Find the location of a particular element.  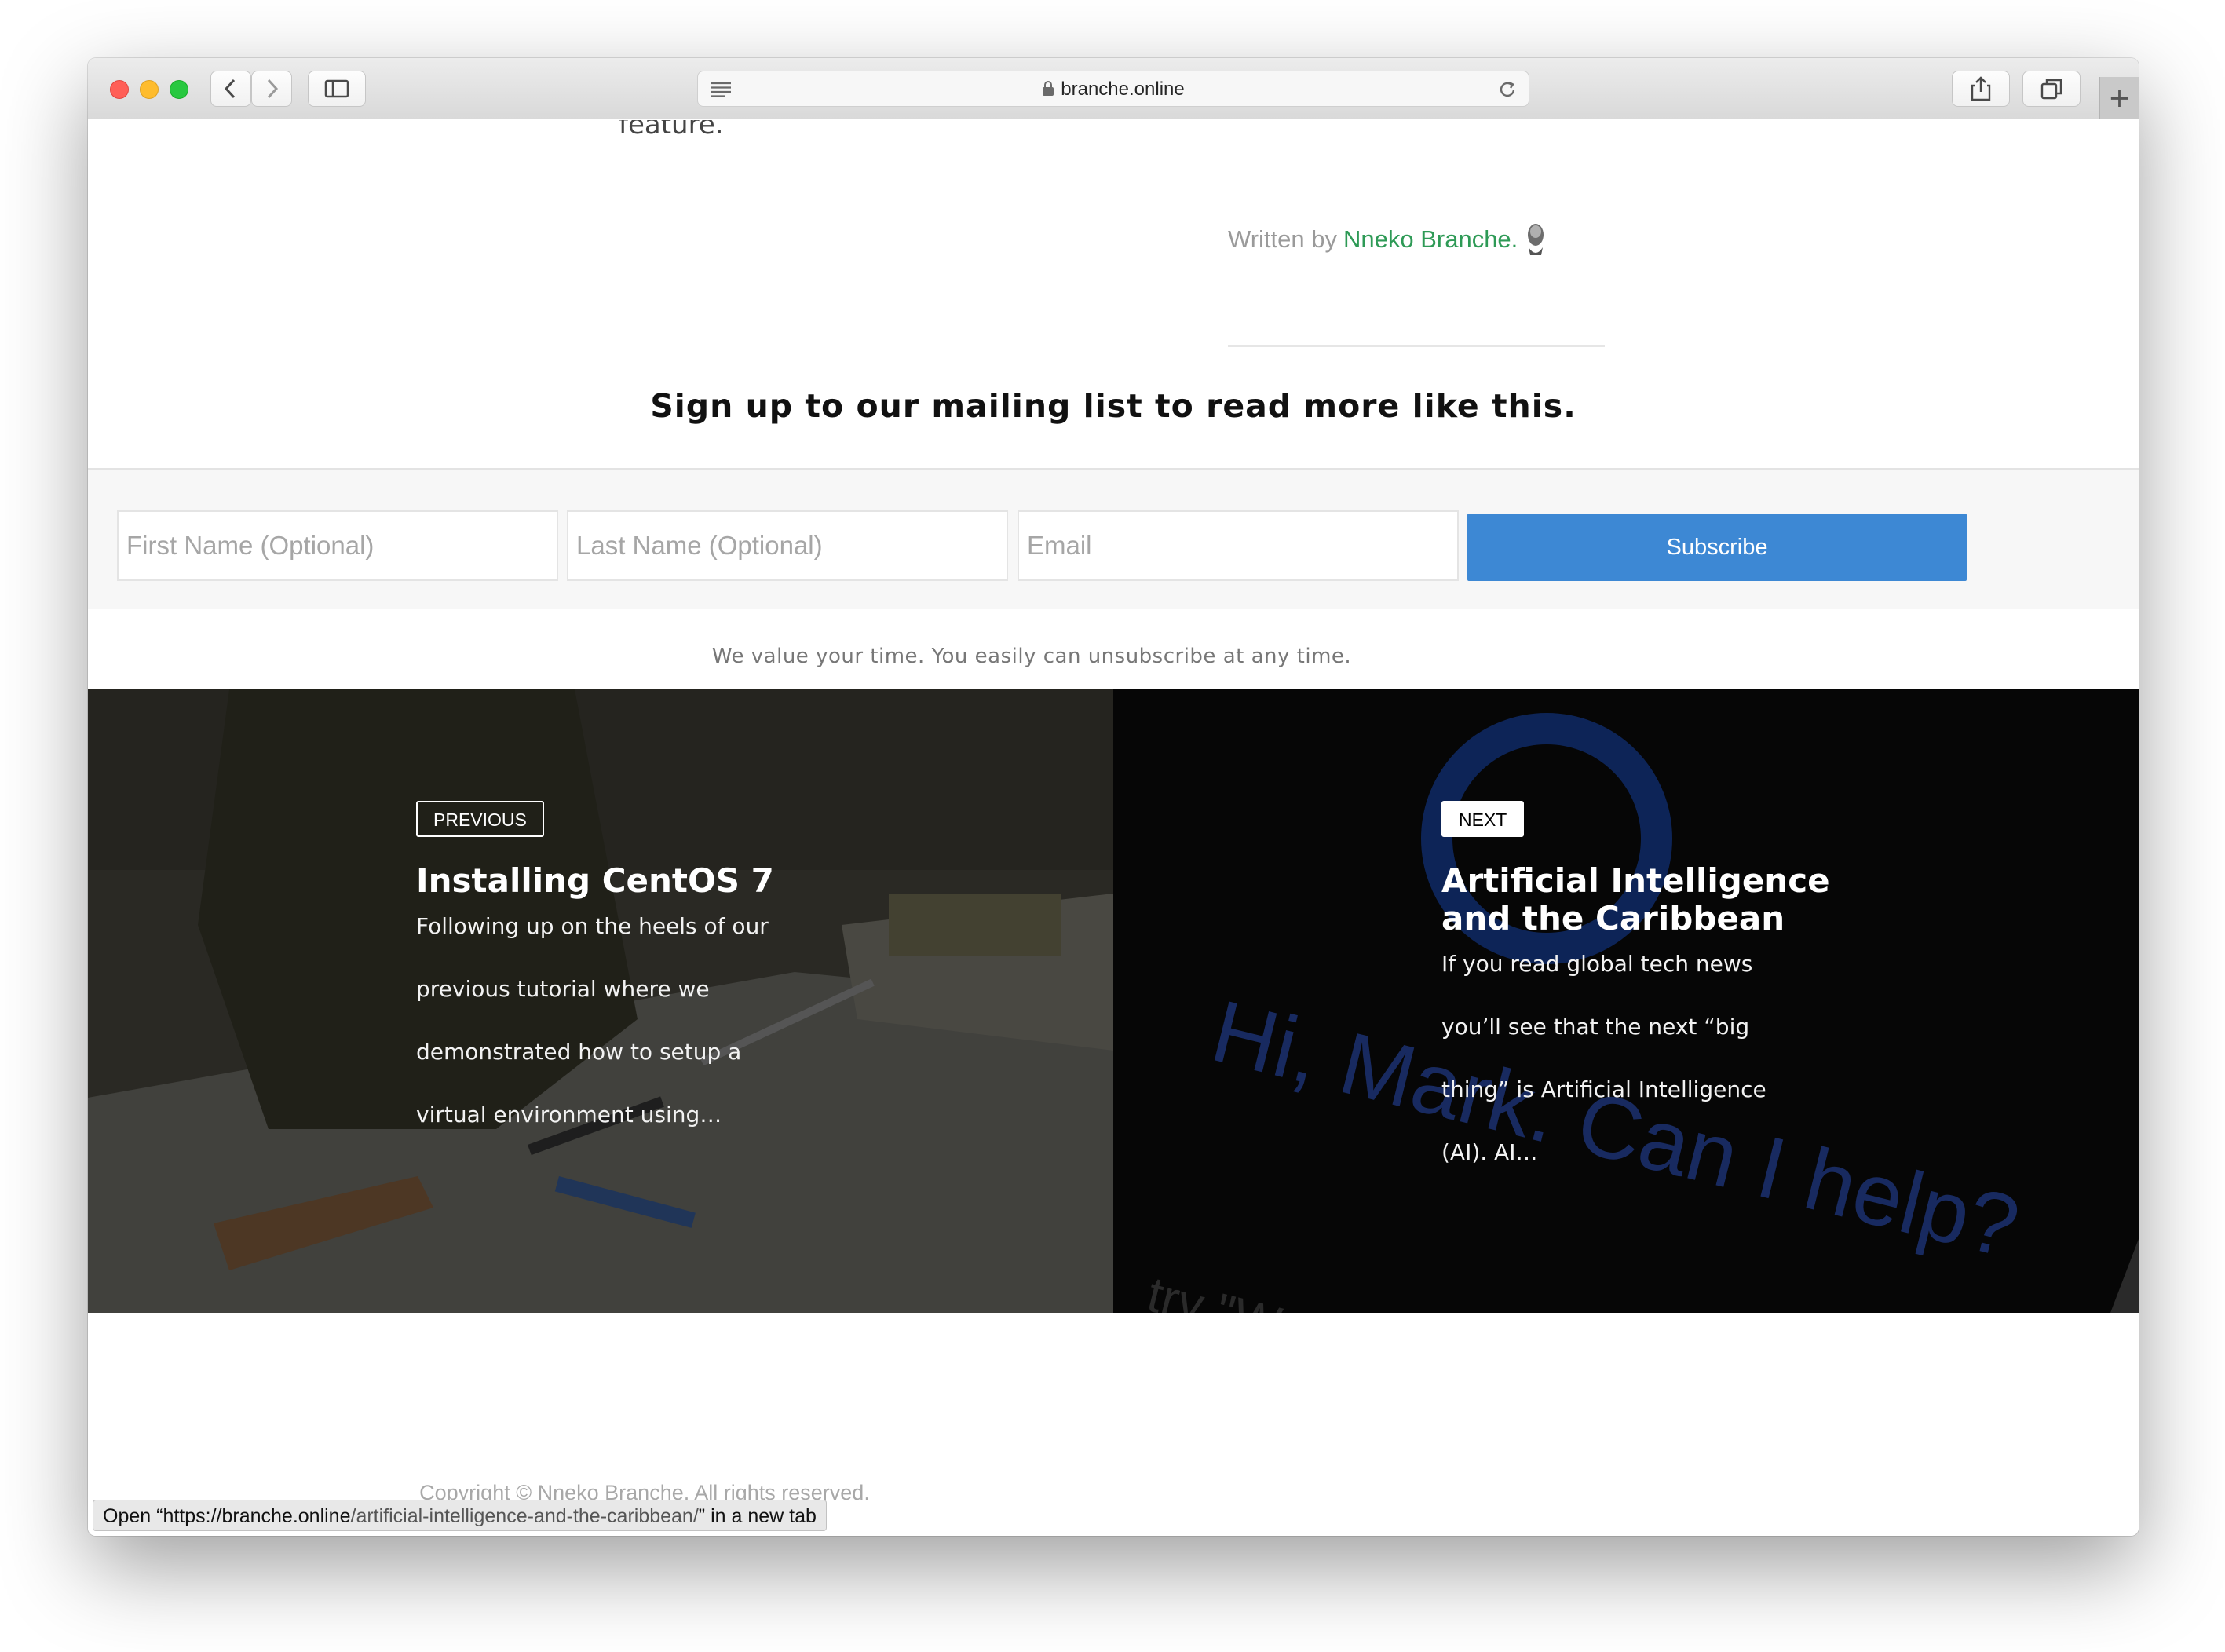

address-text-wrap: branche.online is located at coordinates (1114, 89).